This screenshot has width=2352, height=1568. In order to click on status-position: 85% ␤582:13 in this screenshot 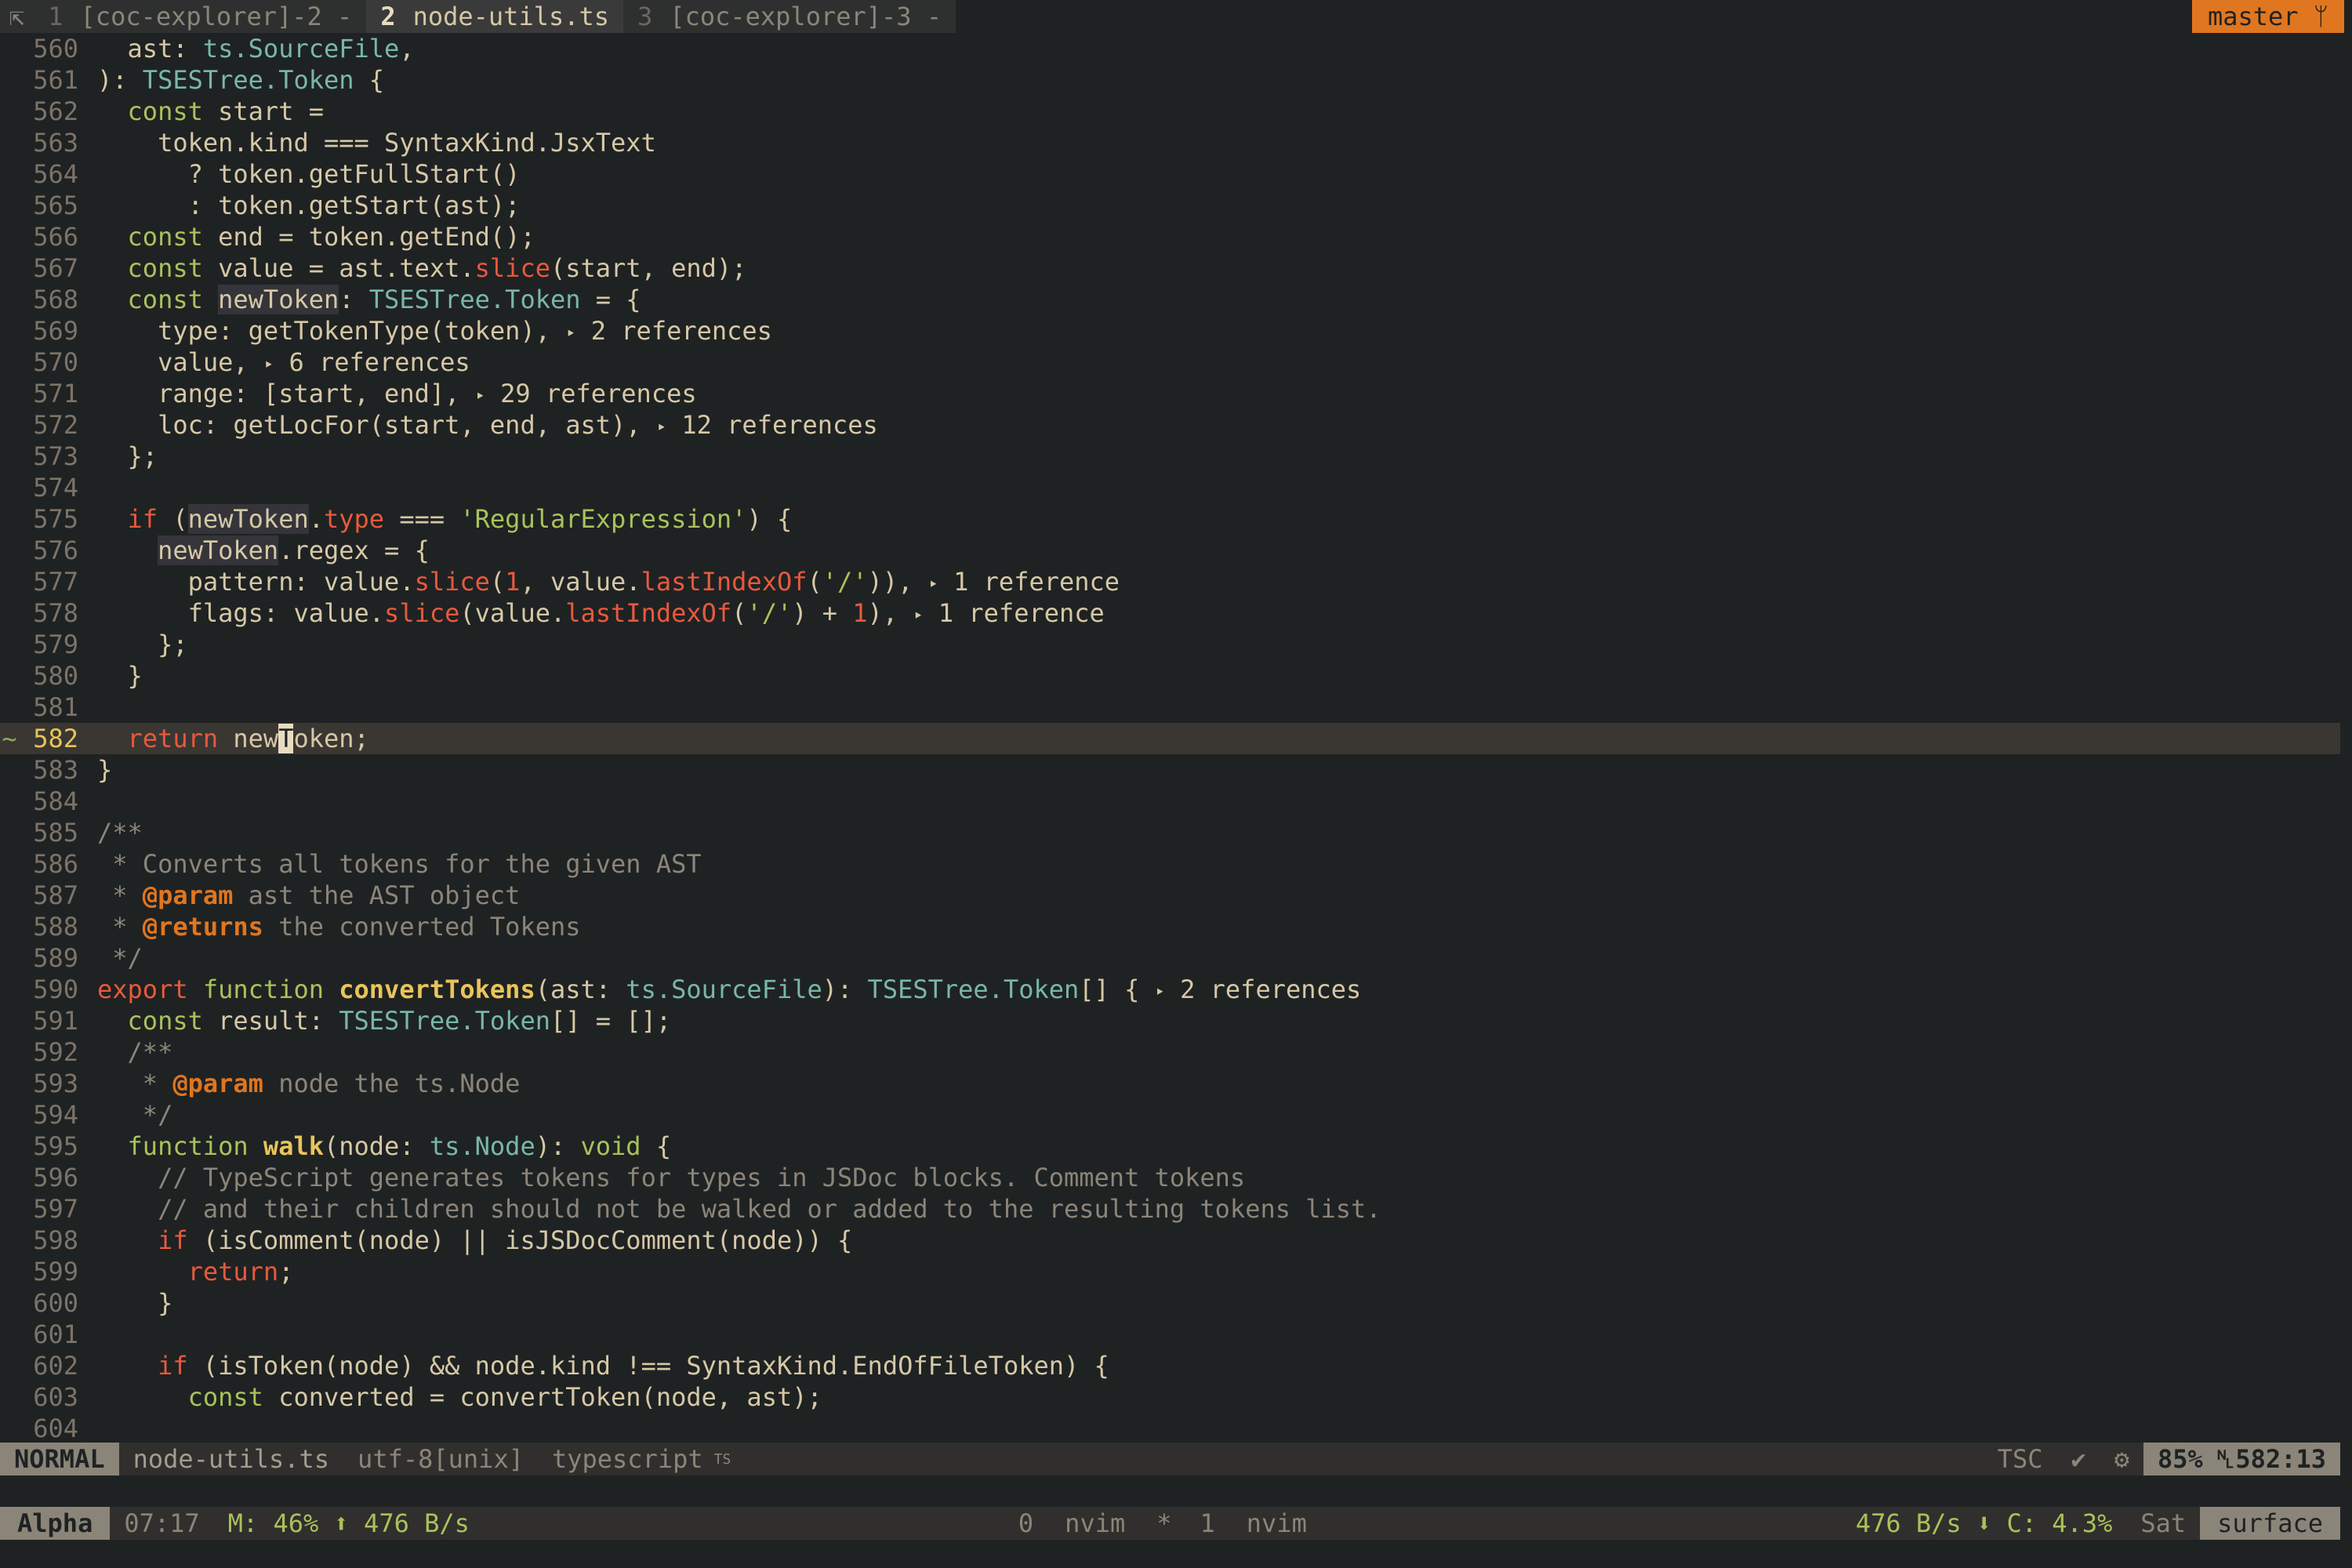, I will do `click(2241, 1459)`.